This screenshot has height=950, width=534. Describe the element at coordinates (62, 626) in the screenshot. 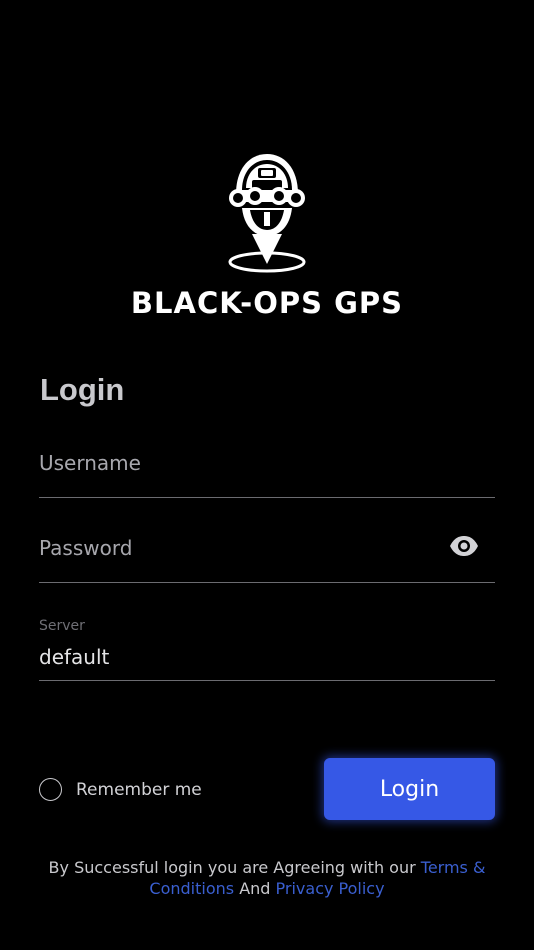

I see `server-label: Server` at that location.